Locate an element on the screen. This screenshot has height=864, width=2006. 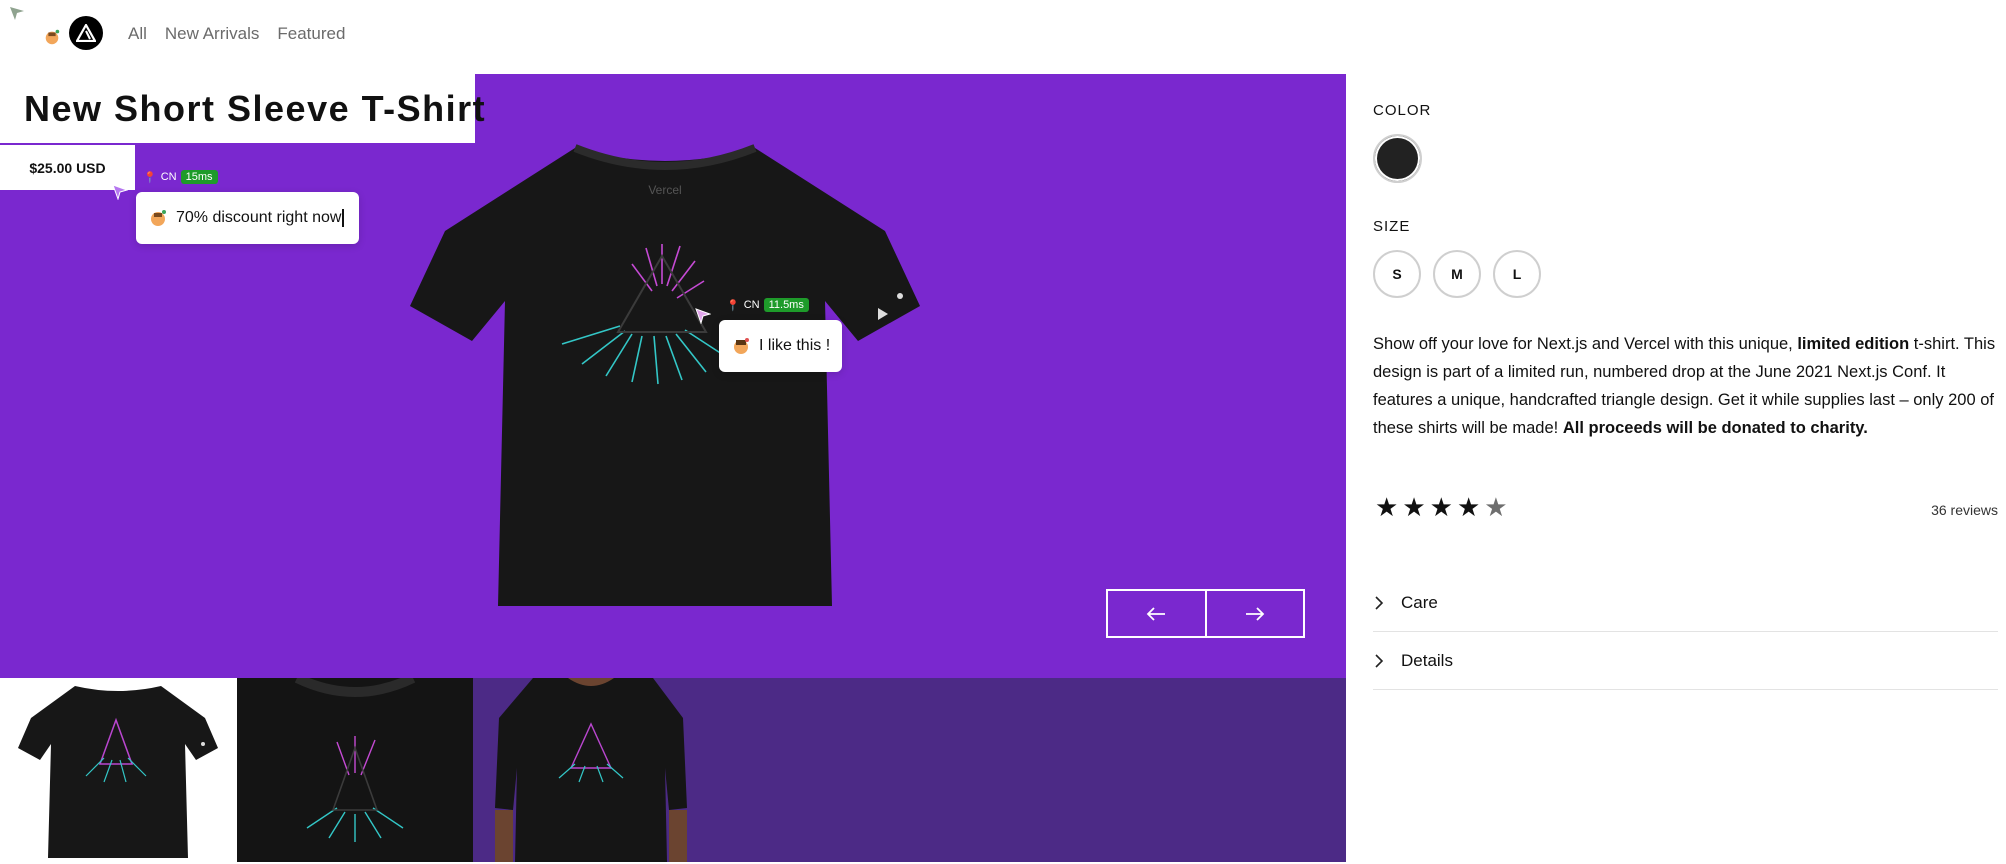
cursor-icon is located at coordinates (17, 13).